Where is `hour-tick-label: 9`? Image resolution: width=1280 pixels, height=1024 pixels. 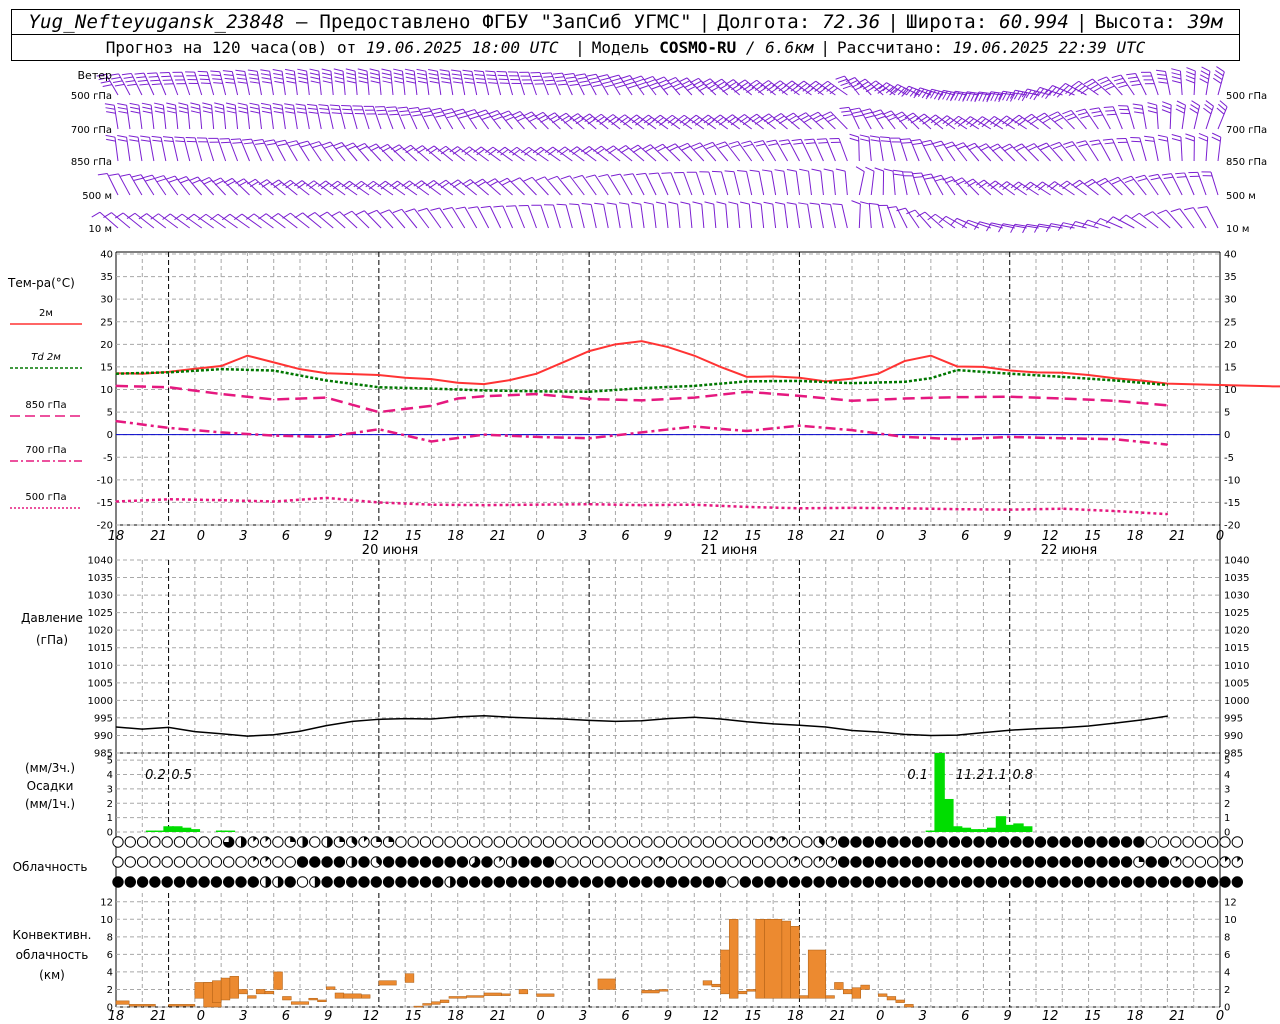 hour-tick-label: 9 is located at coordinates (328, 536).